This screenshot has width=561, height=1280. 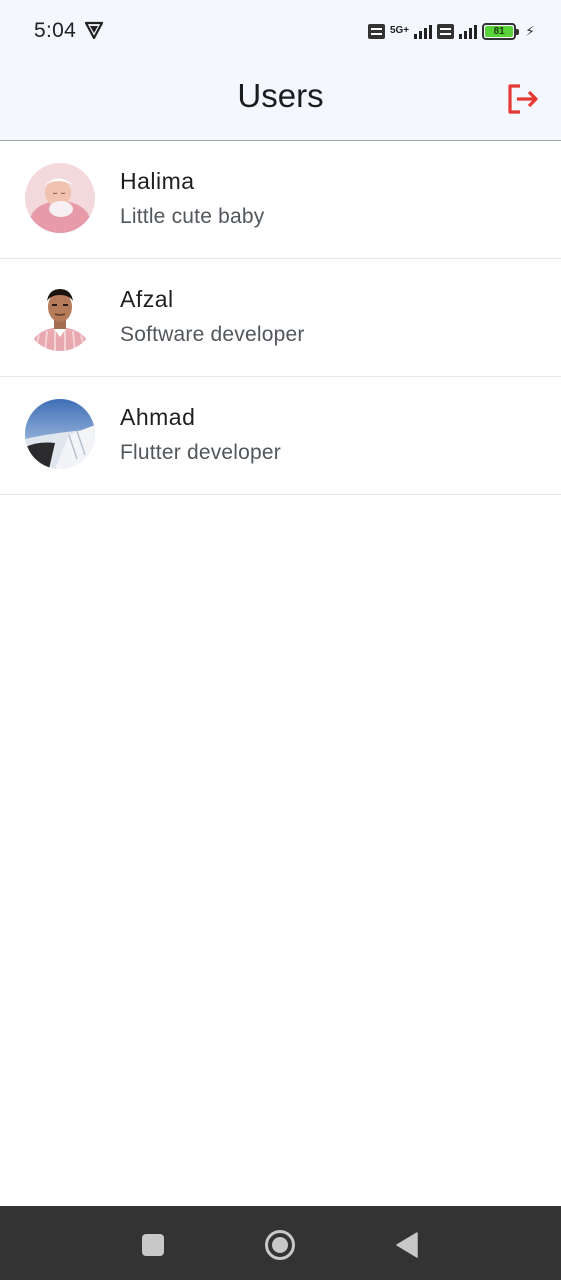 I want to click on list-item-ahmad: Ahmad Flutter developer, so click(x=280, y=436).